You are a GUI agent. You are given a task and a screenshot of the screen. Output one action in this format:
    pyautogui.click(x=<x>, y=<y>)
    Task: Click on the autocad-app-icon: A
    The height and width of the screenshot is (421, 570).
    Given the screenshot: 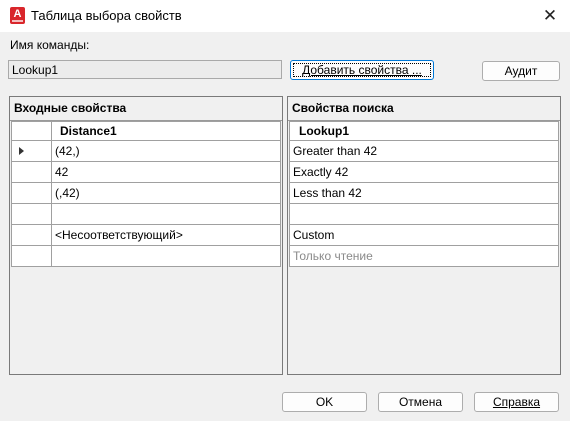 What is the action you would take?
    pyautogui.click(x=17, y=15)
    